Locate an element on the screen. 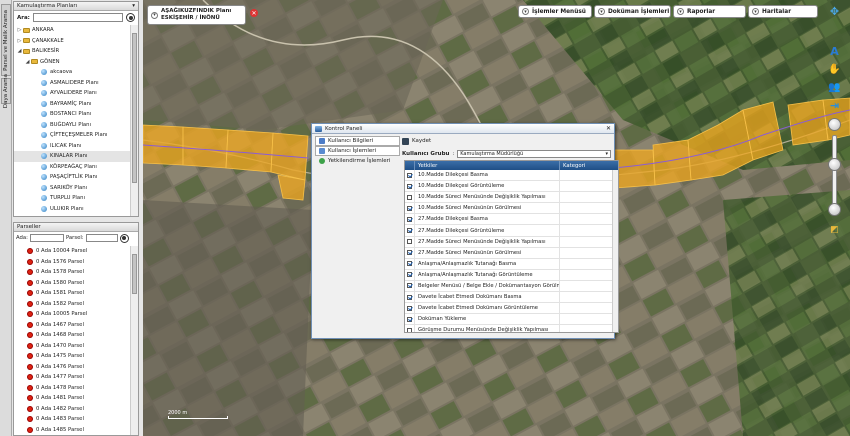  parcel-list-item: 0 Ada 1478 Parsel is located at coordinates (72, 388).